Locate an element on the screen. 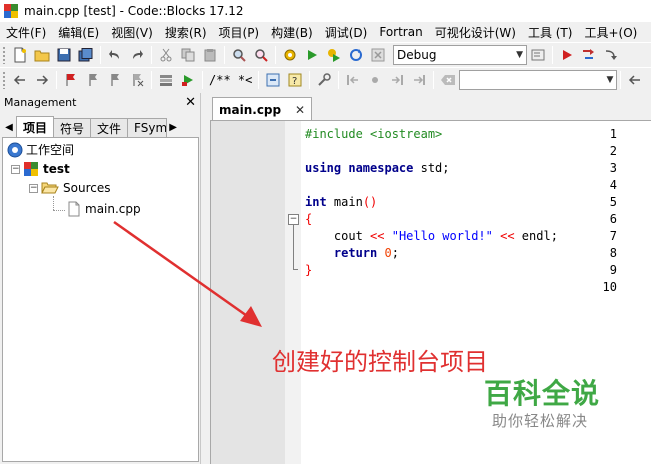 The width and height of the screenshot is (651, 464). tree-node-main-cpp: main.cpp is located at coordinates (104, 209).